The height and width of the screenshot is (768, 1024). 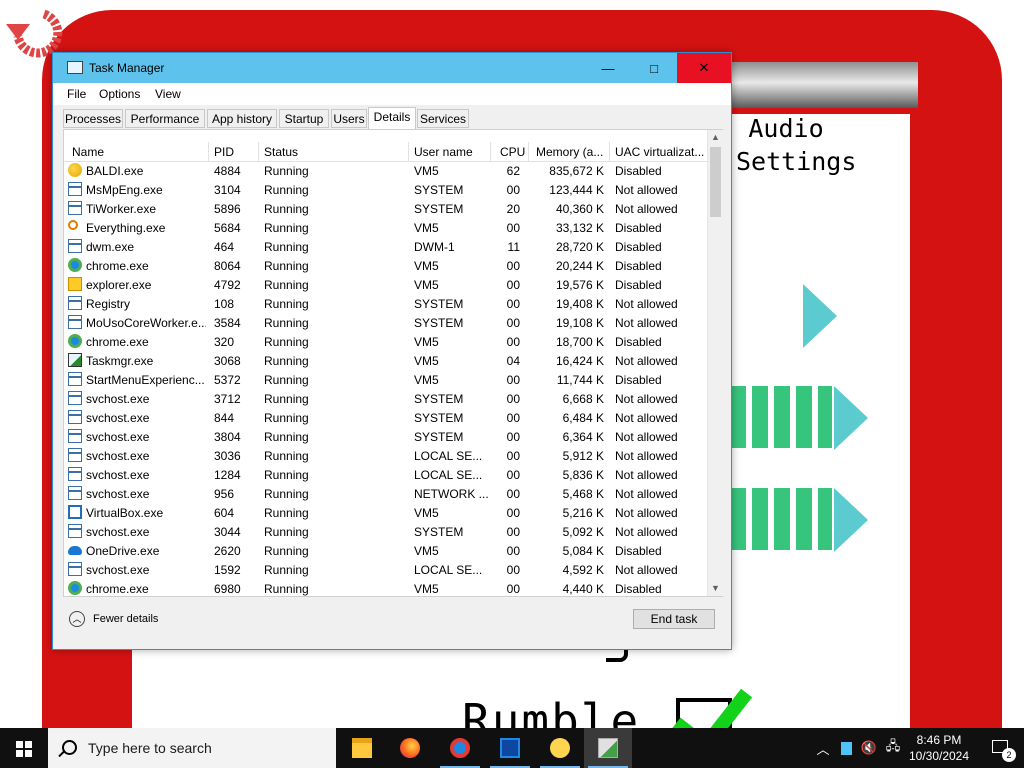 What do you see at coordinates (126, 619) in the screenshot?
I see `fewer-details-label: Fewer details` at bounding box center [126, 619].